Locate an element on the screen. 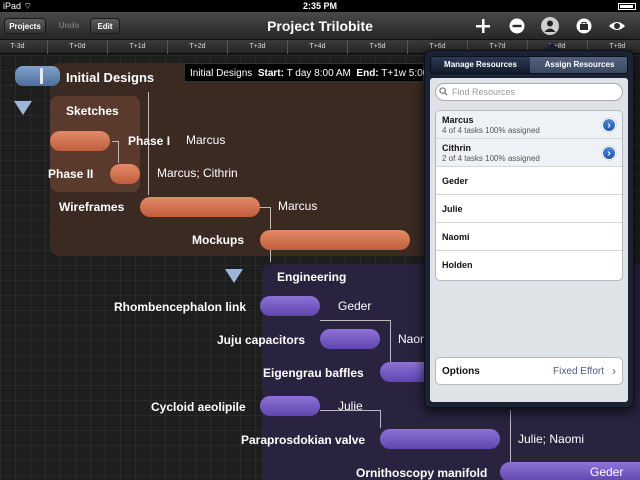  resource-name: Julie is located at coordinates (452, 209).